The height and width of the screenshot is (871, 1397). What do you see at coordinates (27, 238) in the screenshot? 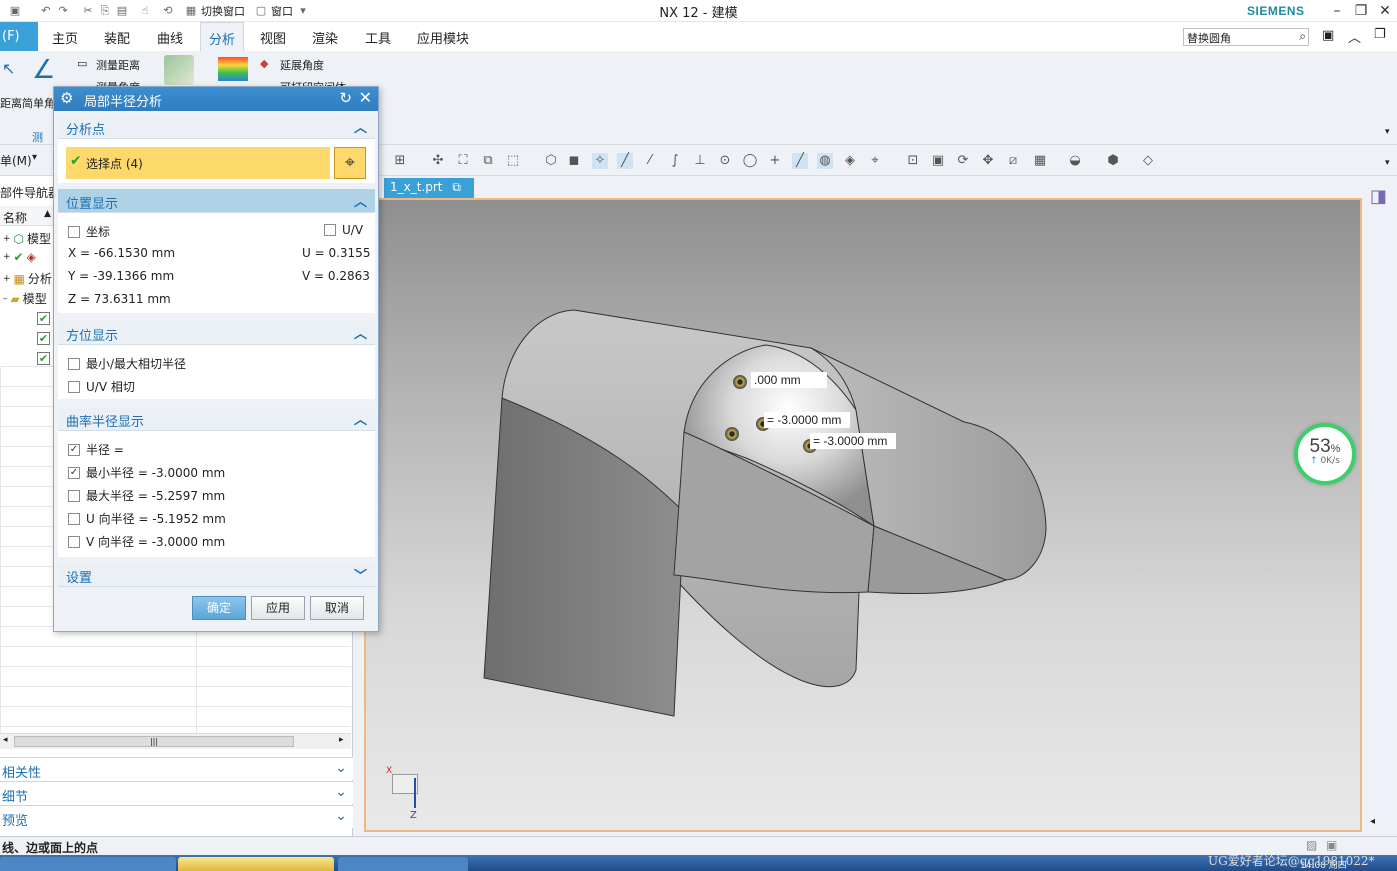
I see `tree-item-model-views: + ⬡ 模型` at bounding box center [27, 238].